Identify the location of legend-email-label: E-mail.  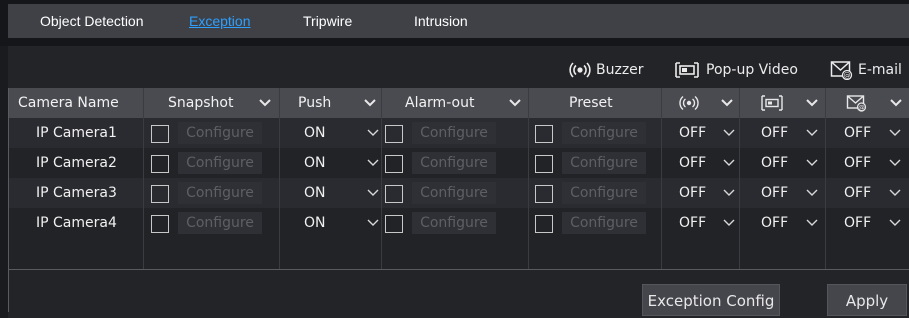
(880, 70).